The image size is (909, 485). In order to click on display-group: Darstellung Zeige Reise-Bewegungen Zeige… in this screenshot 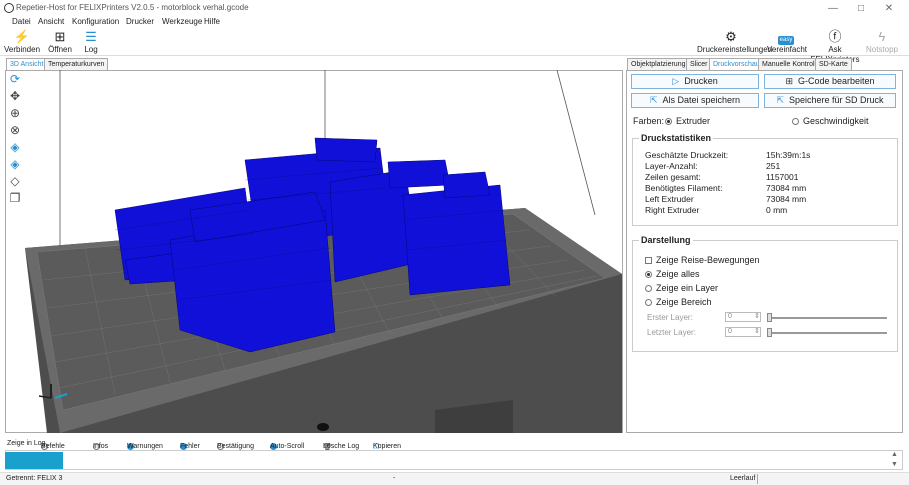, I will do `click(765, 293)`.